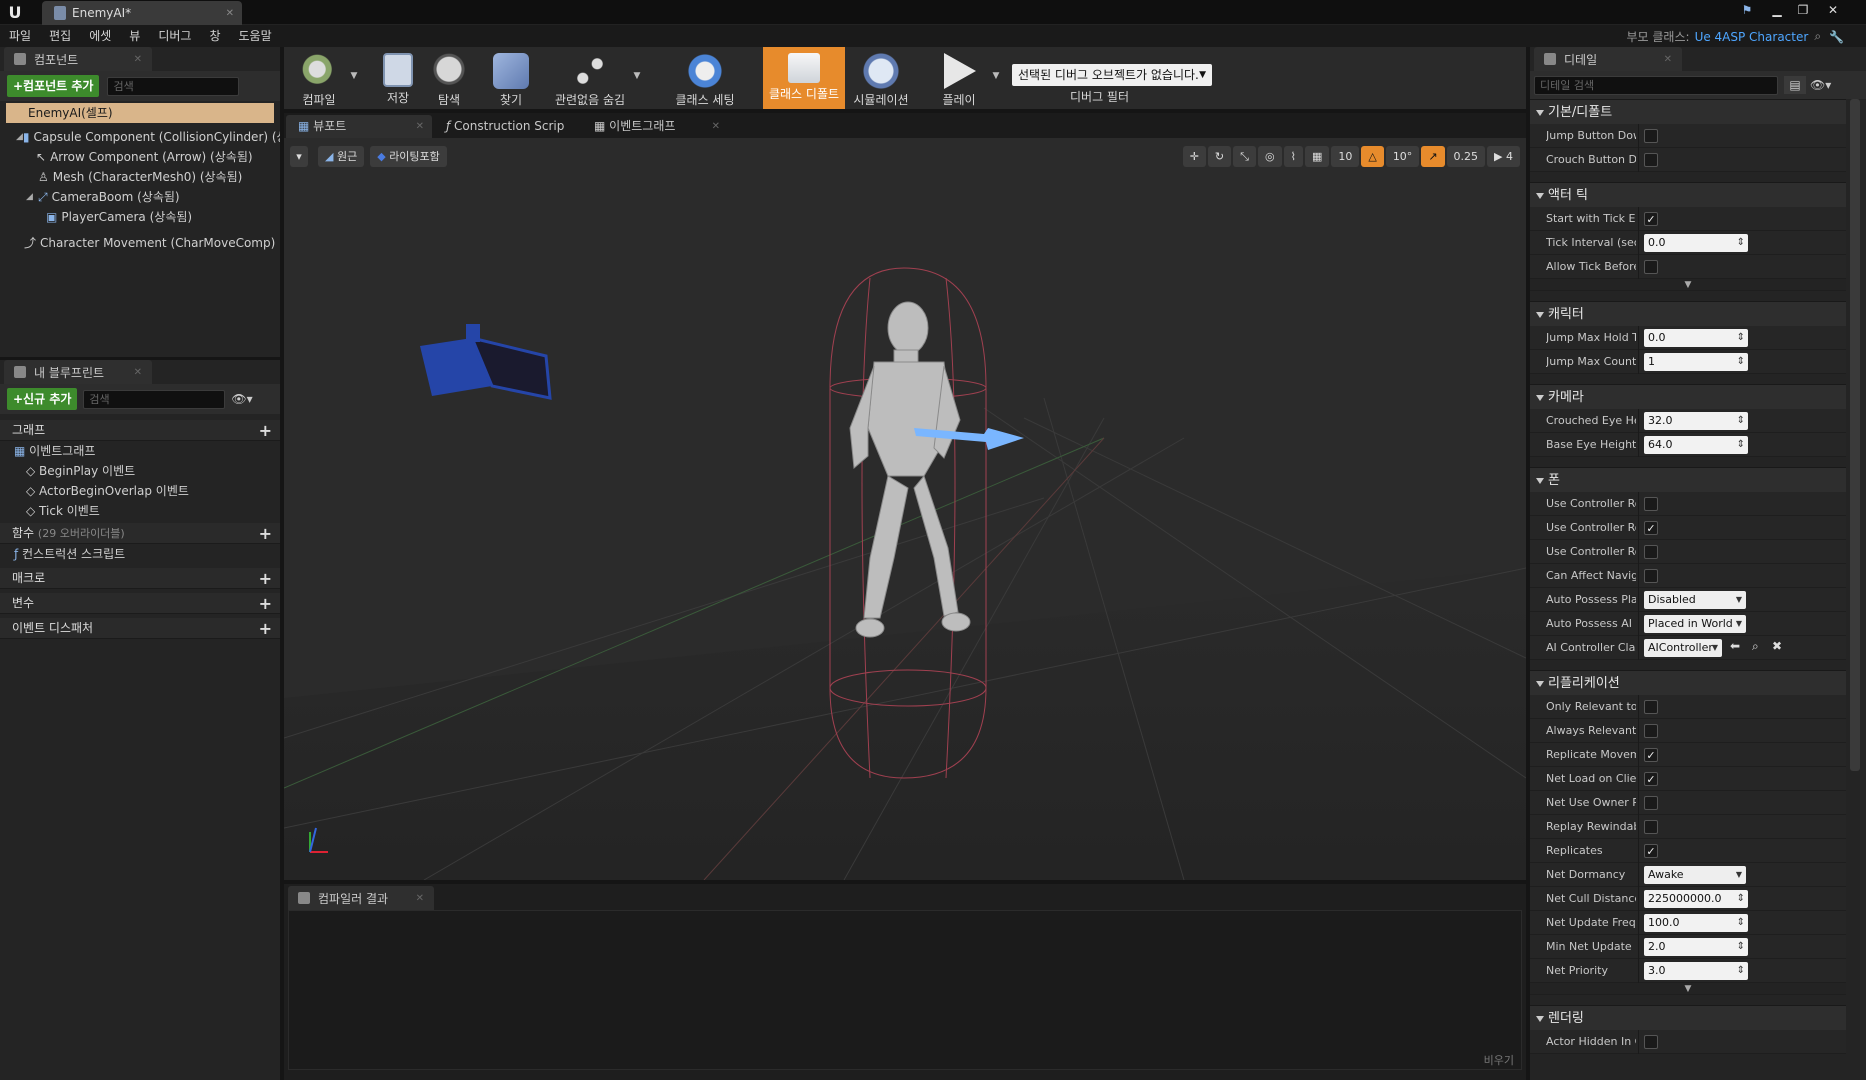  Describe the element at coordinates (1688, 111) in the screenshot. I see `details-section-header: 기본/디폴트` at that location.